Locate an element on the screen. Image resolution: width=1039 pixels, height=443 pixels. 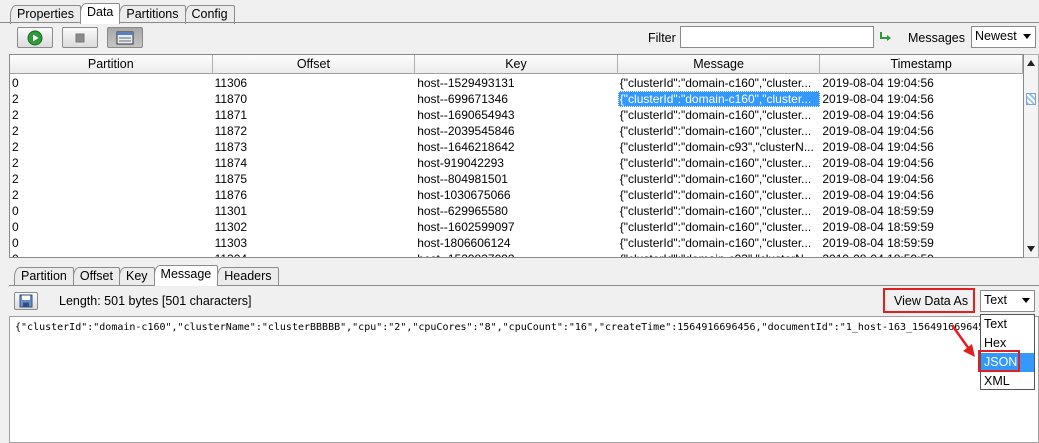
table-cell-offset: 11870 is located at coordinates (314, 99).